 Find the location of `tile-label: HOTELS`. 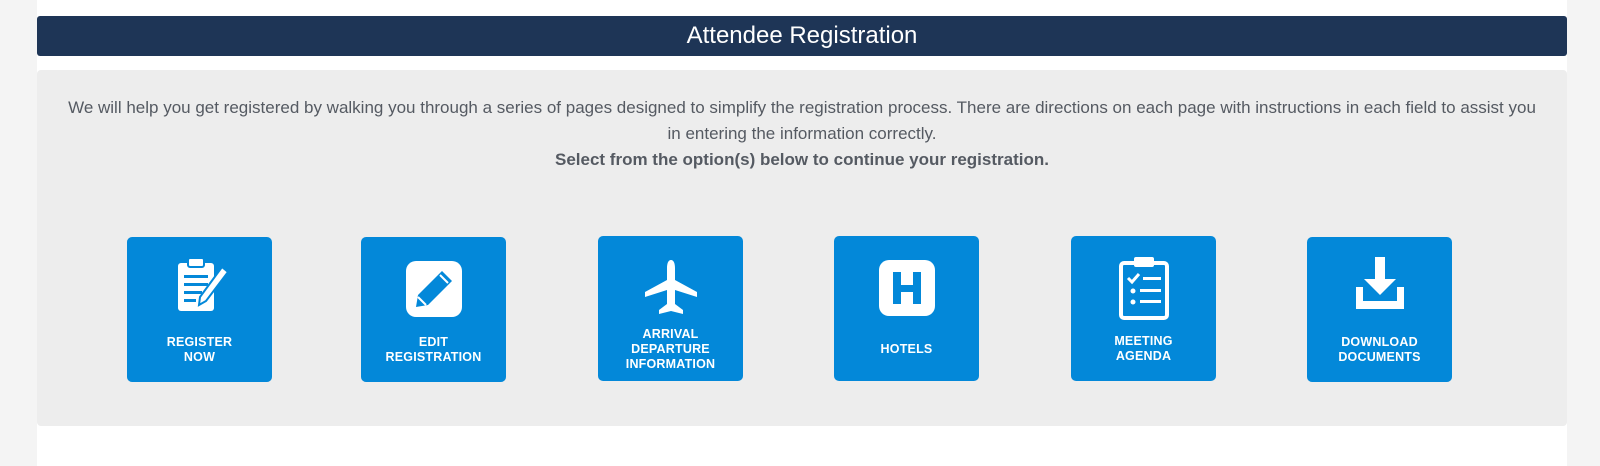

tile-label: HOTELS is located at coordinates (906, 349).